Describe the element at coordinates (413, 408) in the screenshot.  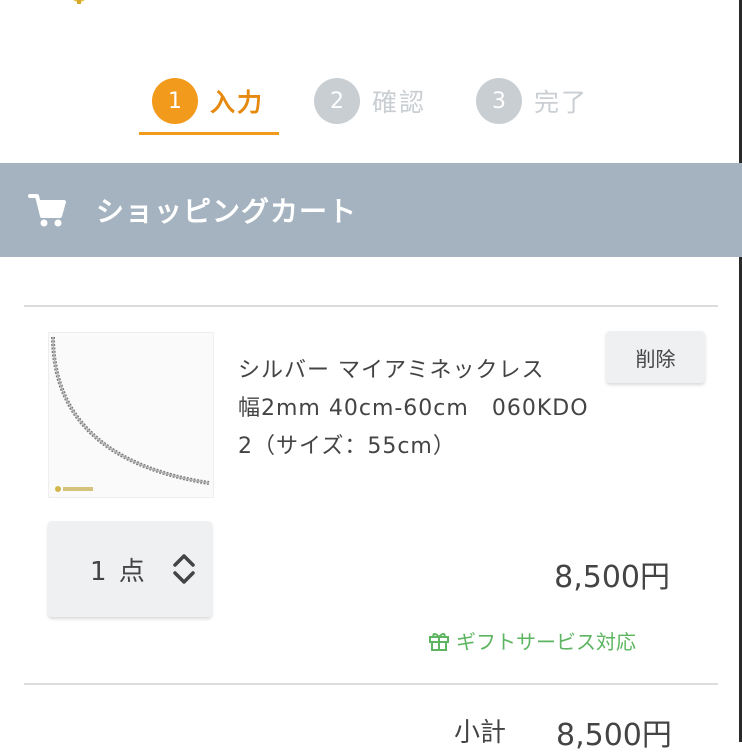
I see `product-name-line: 幅2mm 40cm-60cm 060KDO` at that location.